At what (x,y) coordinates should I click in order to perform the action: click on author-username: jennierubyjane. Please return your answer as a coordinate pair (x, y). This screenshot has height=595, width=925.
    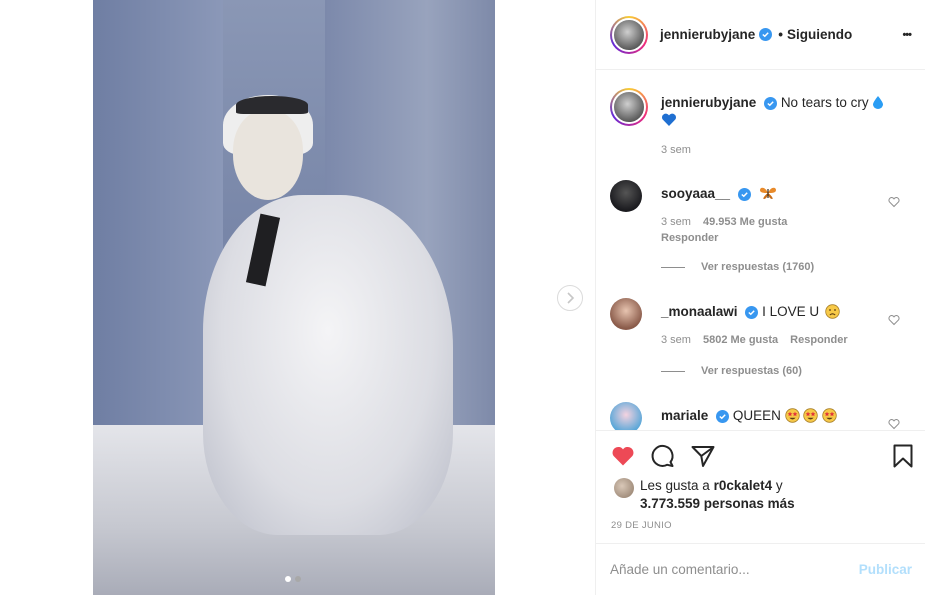
    Looking at the image, I should click on (707, 34).